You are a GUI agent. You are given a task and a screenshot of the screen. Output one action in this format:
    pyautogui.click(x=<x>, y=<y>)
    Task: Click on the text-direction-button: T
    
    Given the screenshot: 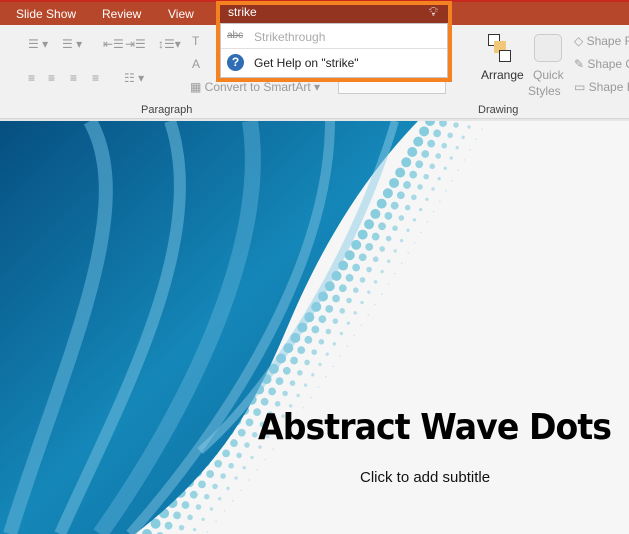 What is the action you would take?
    pyautogui.click(x=195, y=41)
    